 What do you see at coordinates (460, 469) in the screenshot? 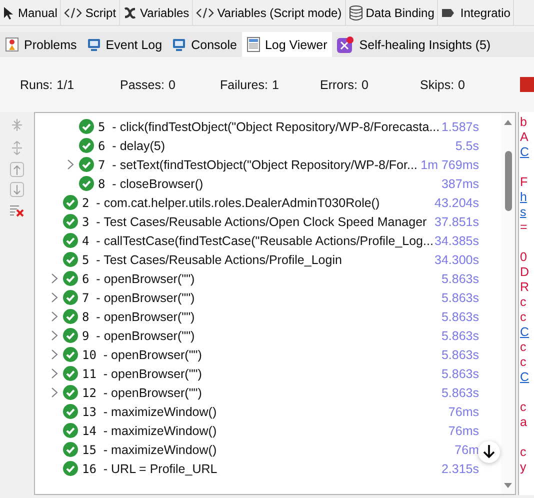
I see `duration: 2.315s` at bounding box center [460, 469].